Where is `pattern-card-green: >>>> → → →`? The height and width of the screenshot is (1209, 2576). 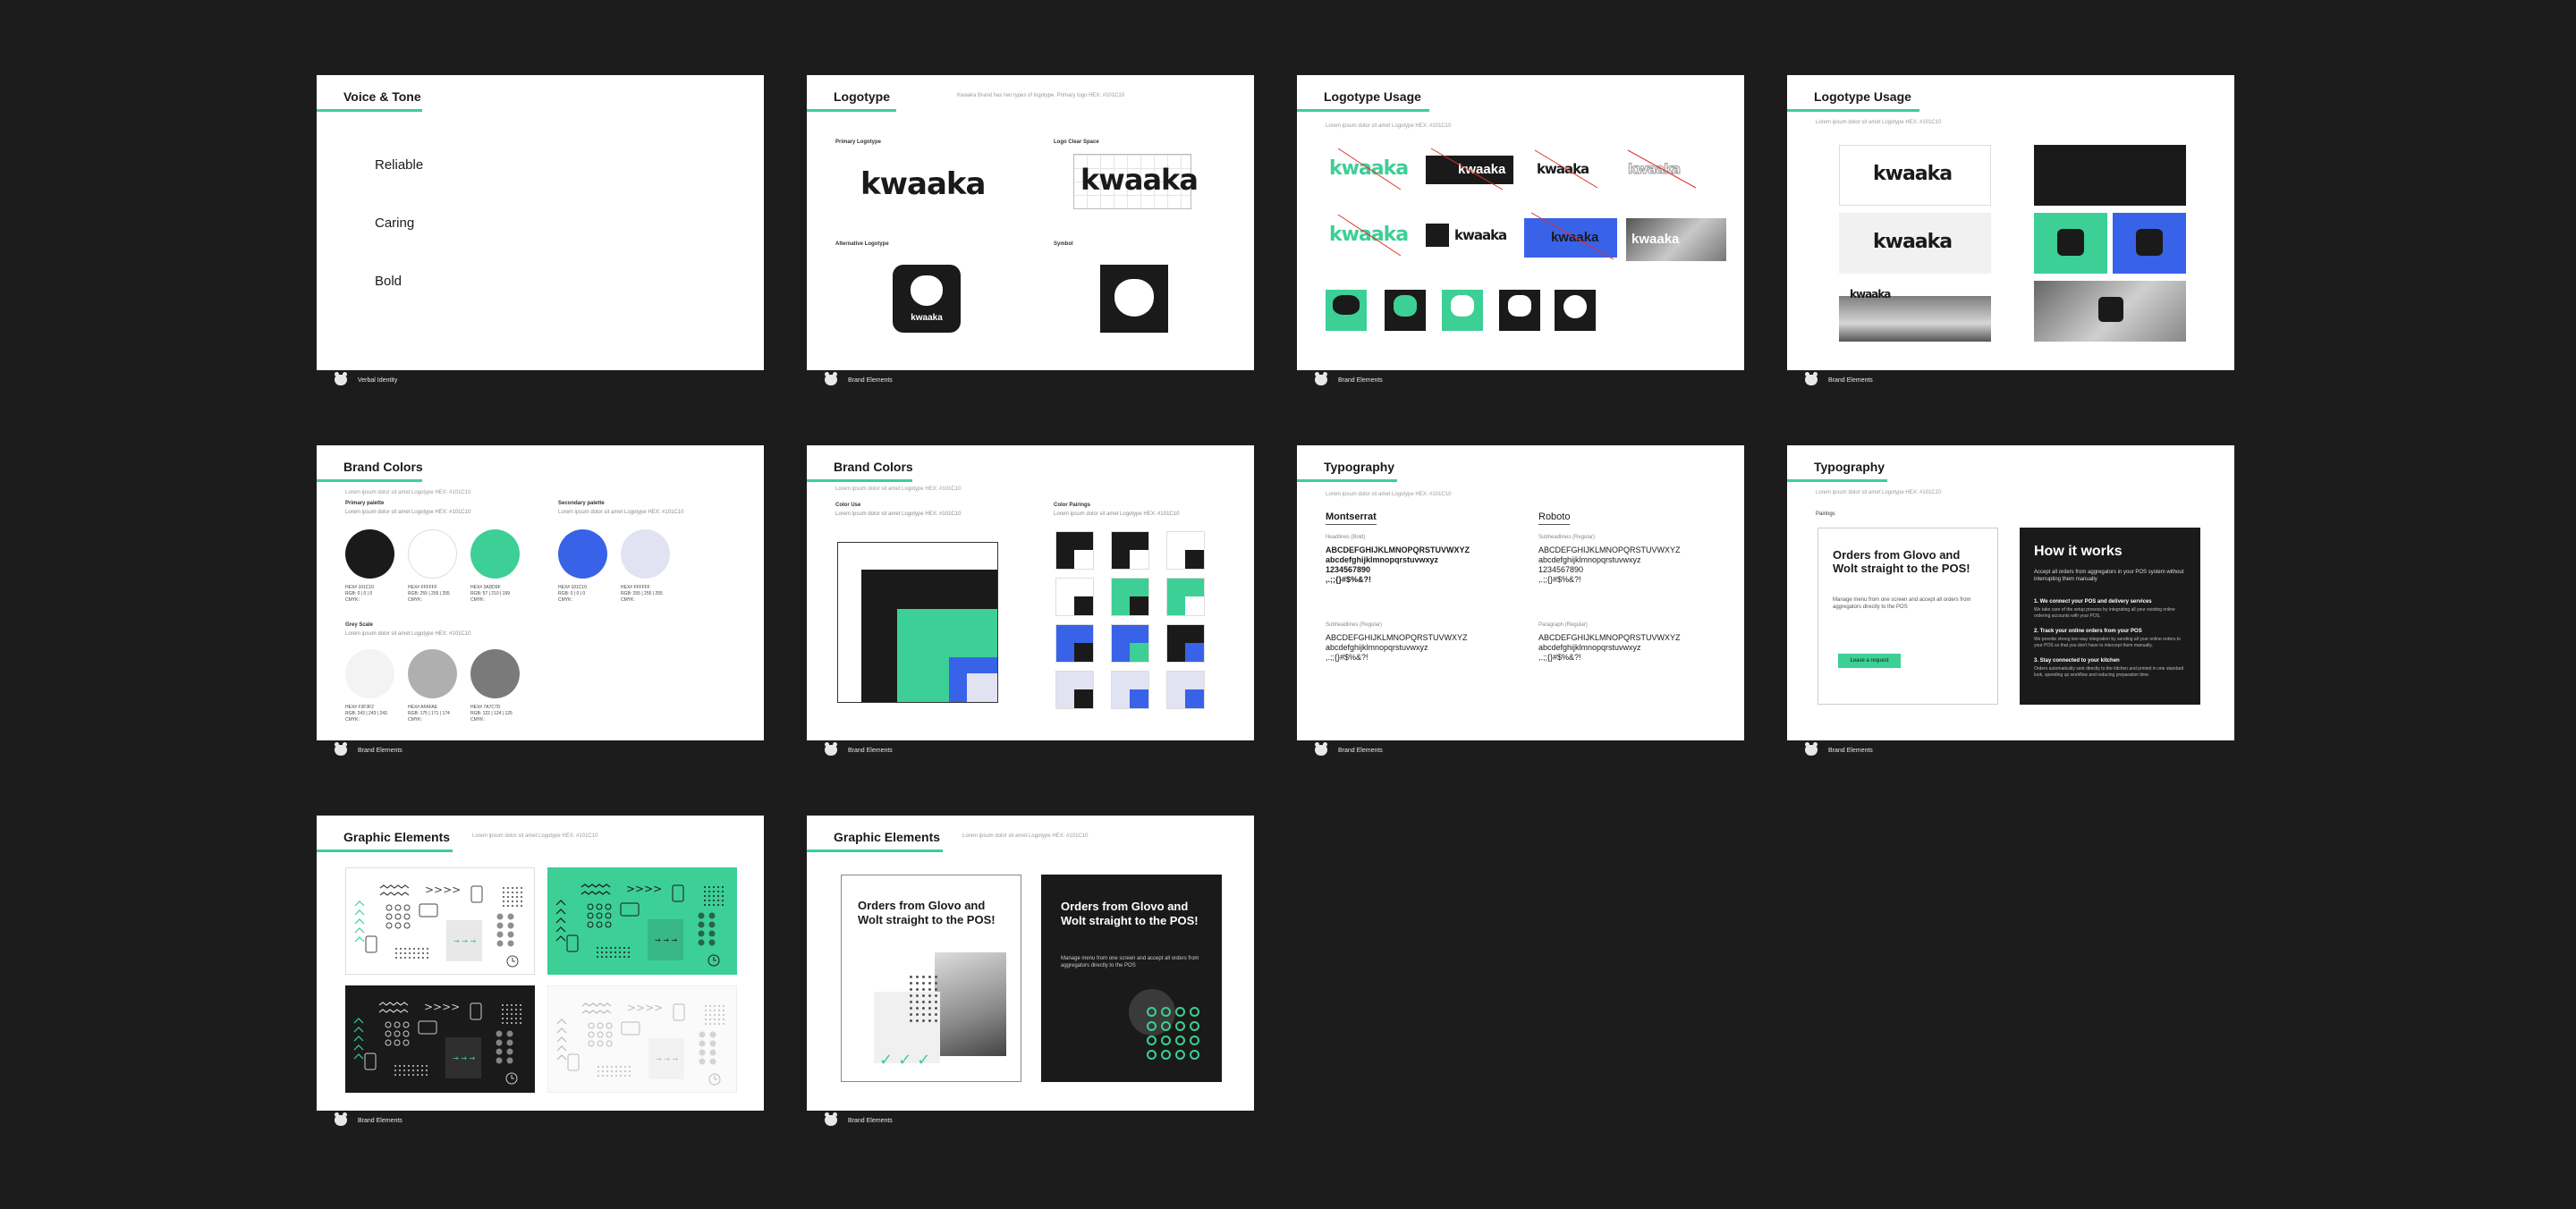 pattern-card-green: >>>> → → → is located at coordinates (642, 921).